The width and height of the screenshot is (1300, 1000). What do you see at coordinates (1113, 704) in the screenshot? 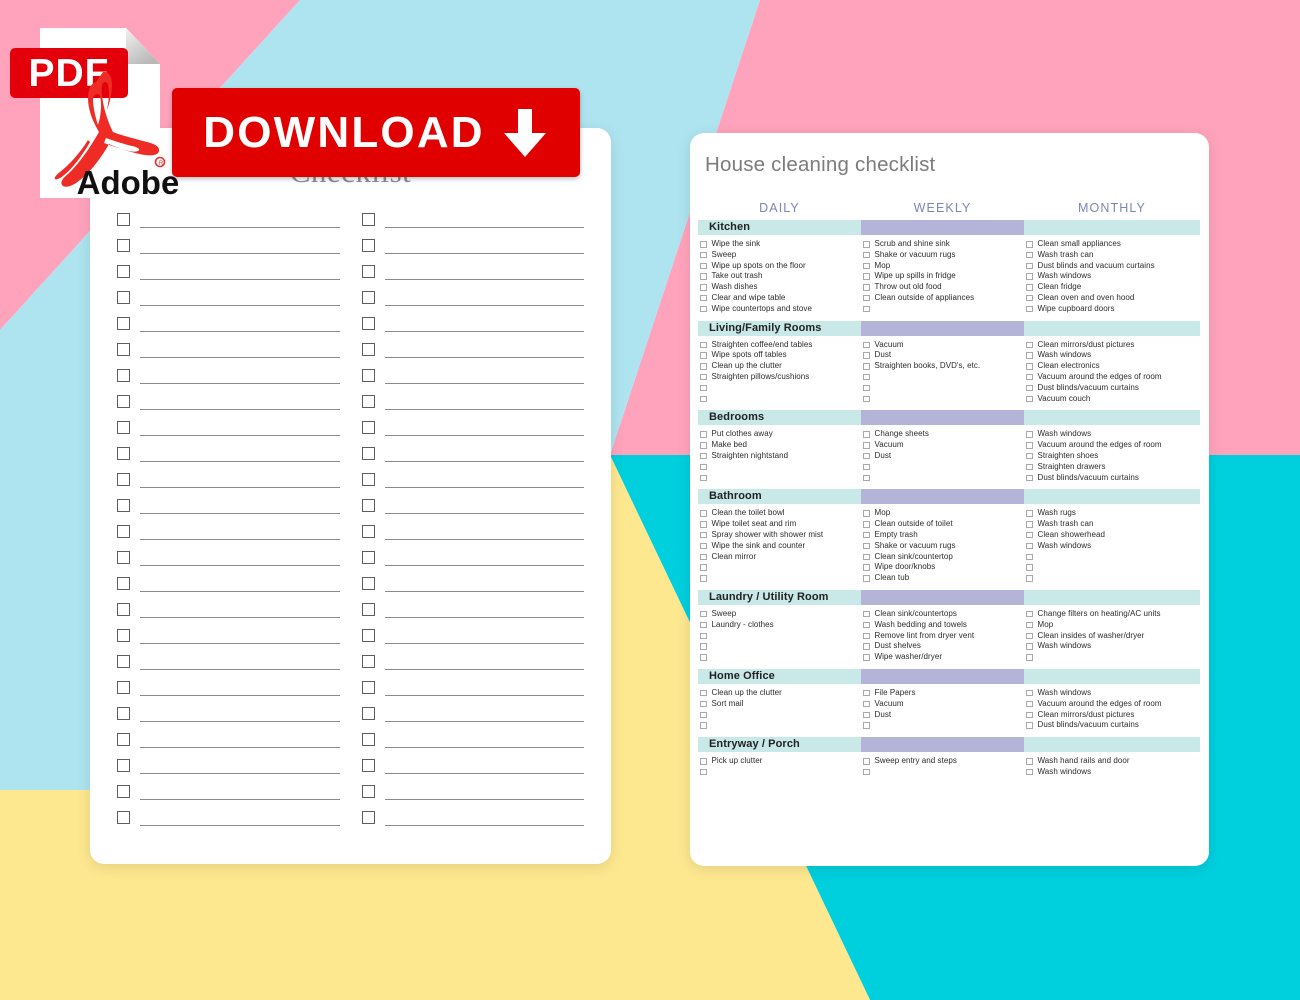
I see `task-row: Vacuum around the edges of room` at bounding box center [1113, 704].